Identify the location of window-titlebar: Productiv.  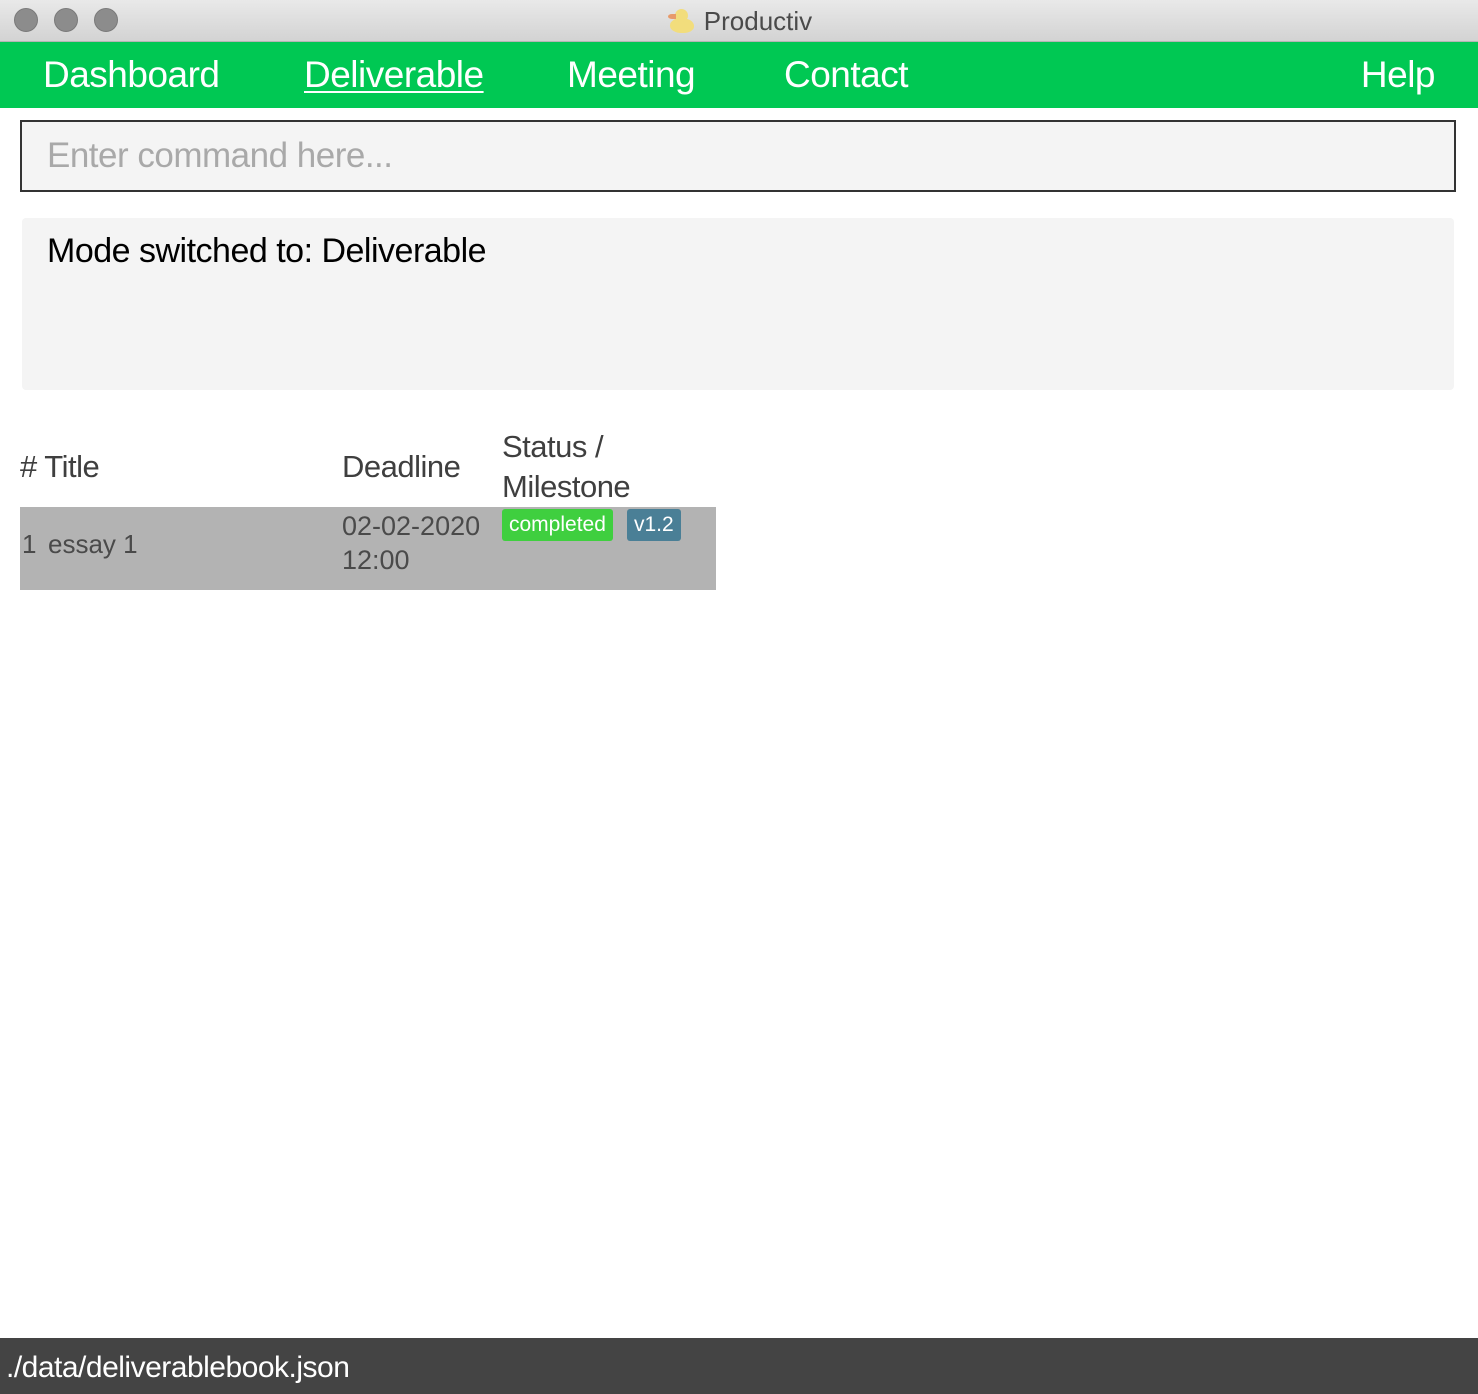
(739, 21).